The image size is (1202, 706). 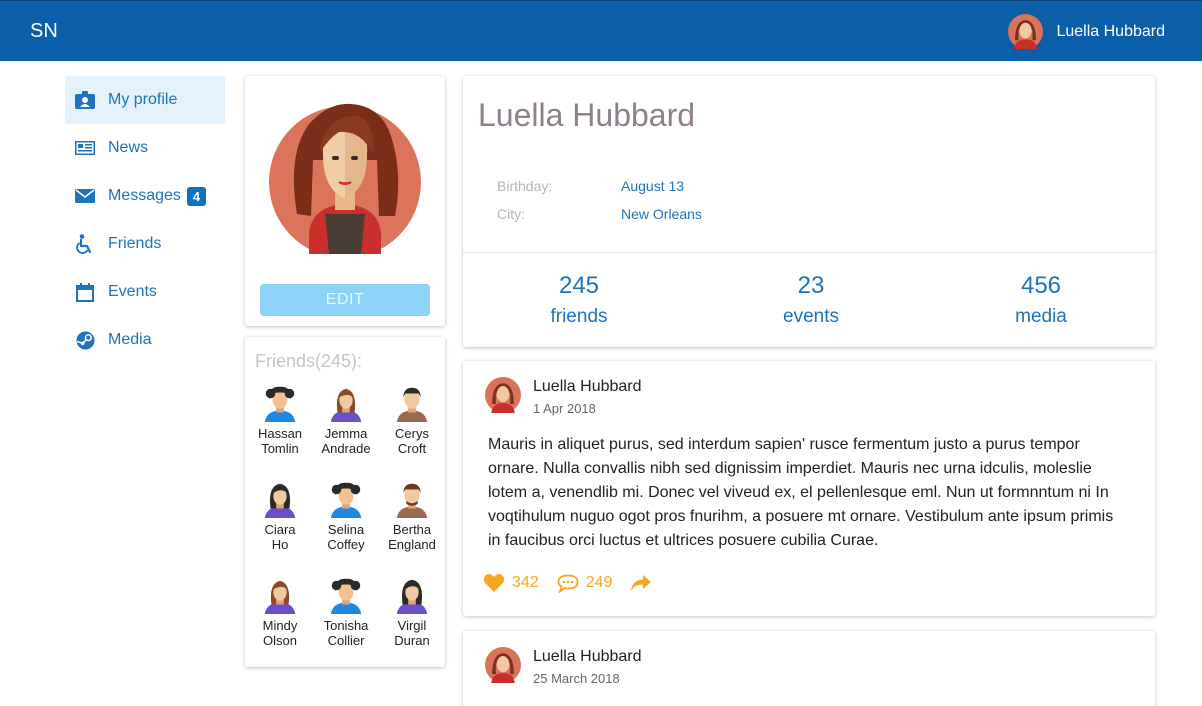 I want to click on steam-icon, so click(x=85, y=340).